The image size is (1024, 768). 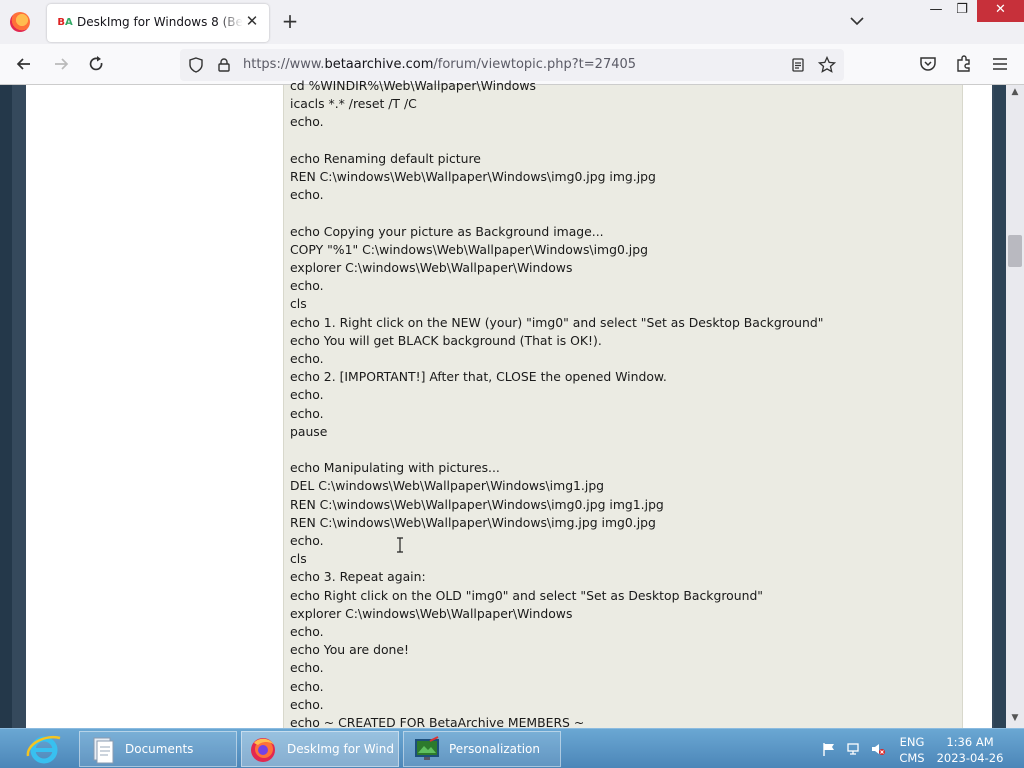 What do you see at coordinates (44, 749) in the screenshot?
I see `internet-explorer-icon` at bounding box center [44, 749].